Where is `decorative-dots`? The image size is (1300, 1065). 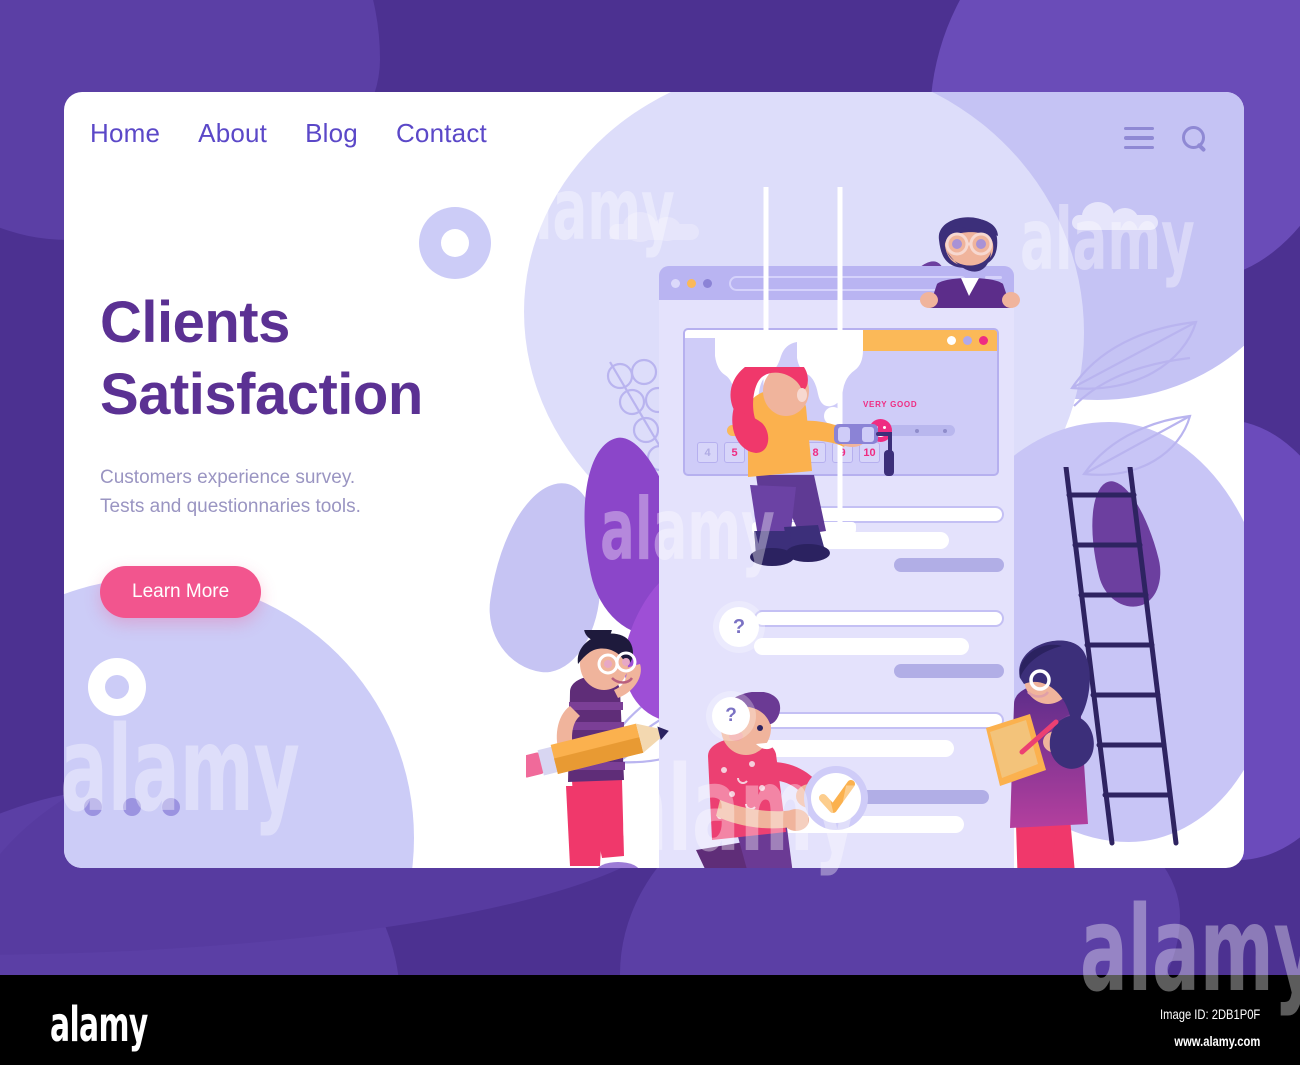
decorative-dots is located at coordinates (132, 807).